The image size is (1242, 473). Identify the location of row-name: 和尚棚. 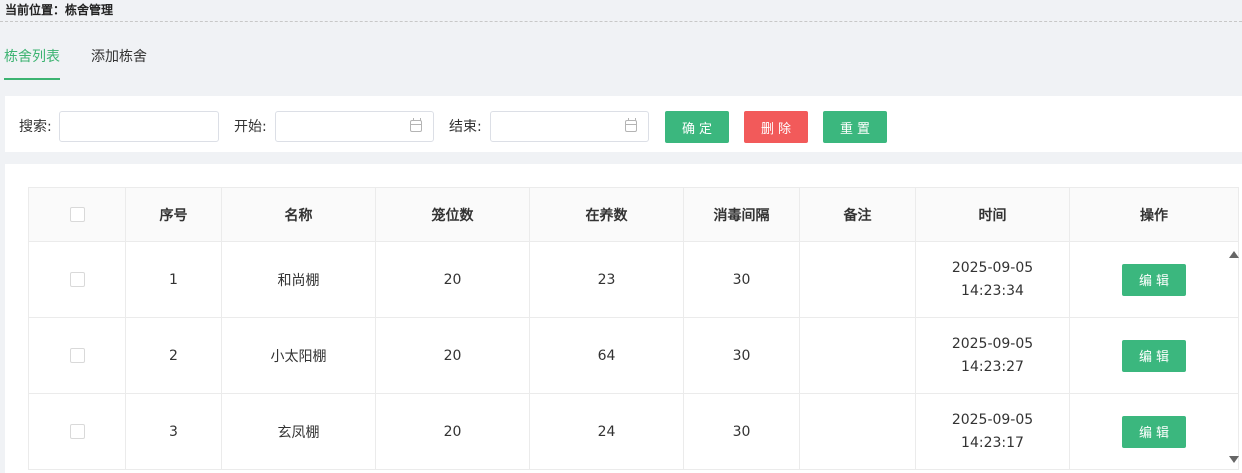
(299, 279).